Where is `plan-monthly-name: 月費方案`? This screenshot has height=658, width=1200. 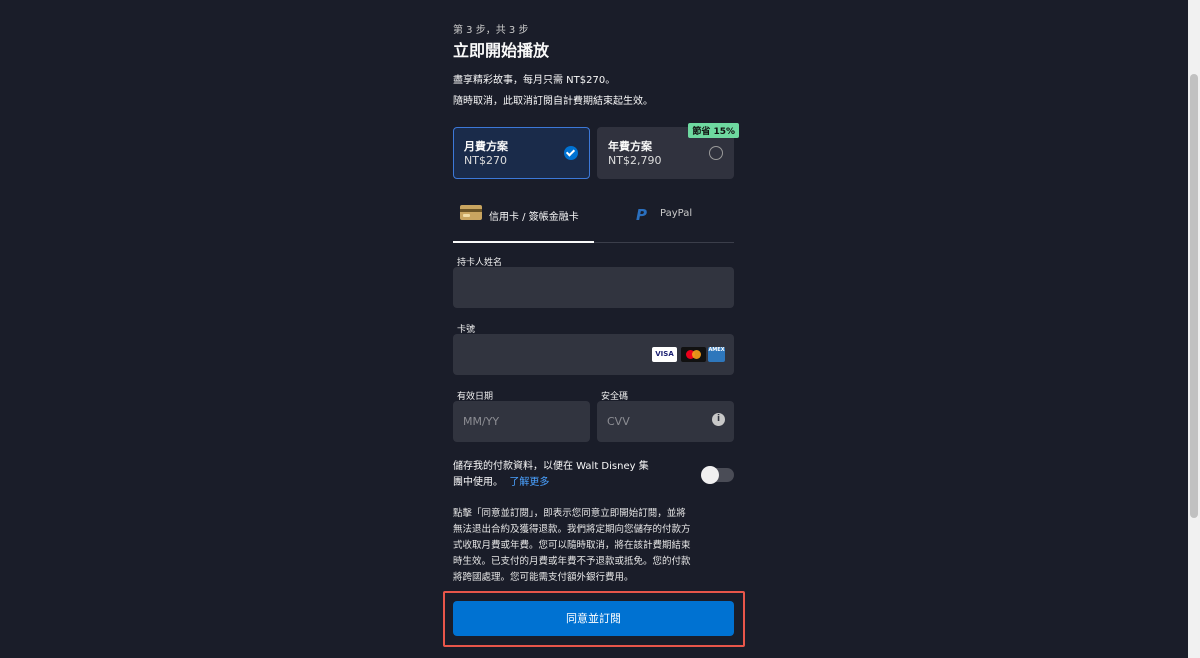
plan-monthly-name: 月費方案 is located at coordinates (486, 146).